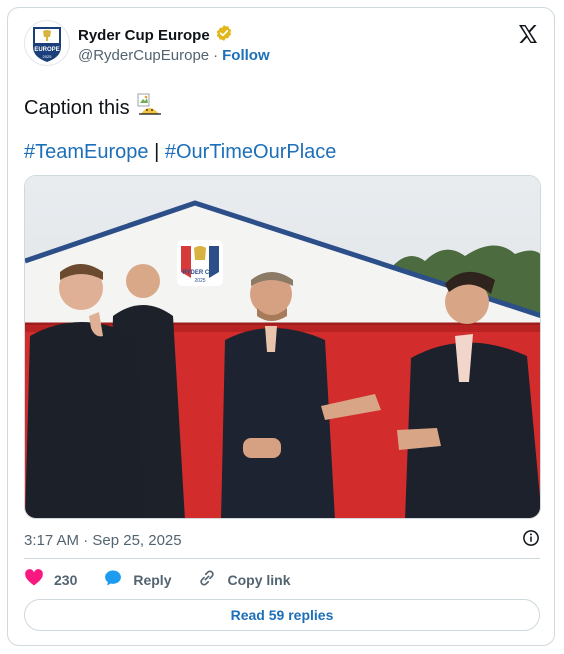  I want to click on like-button: 230, so click(50, 579).